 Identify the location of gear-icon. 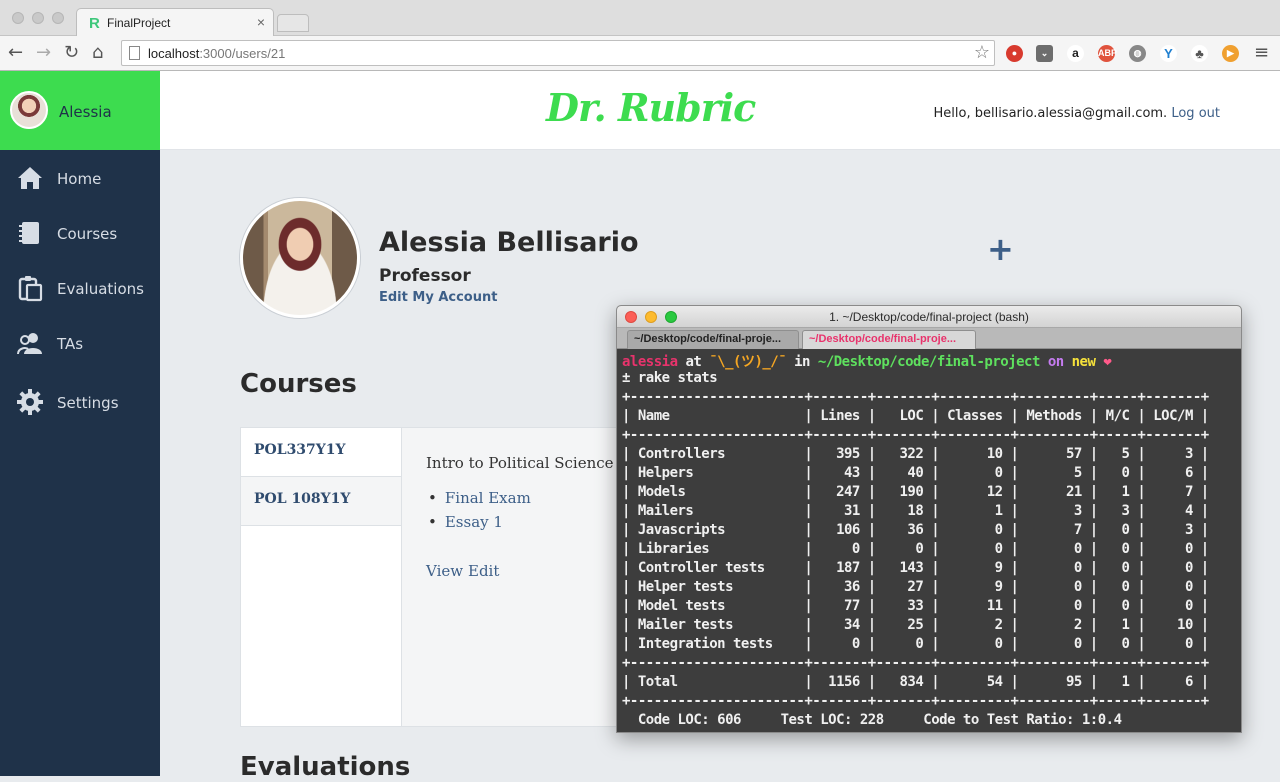
(30, 402).